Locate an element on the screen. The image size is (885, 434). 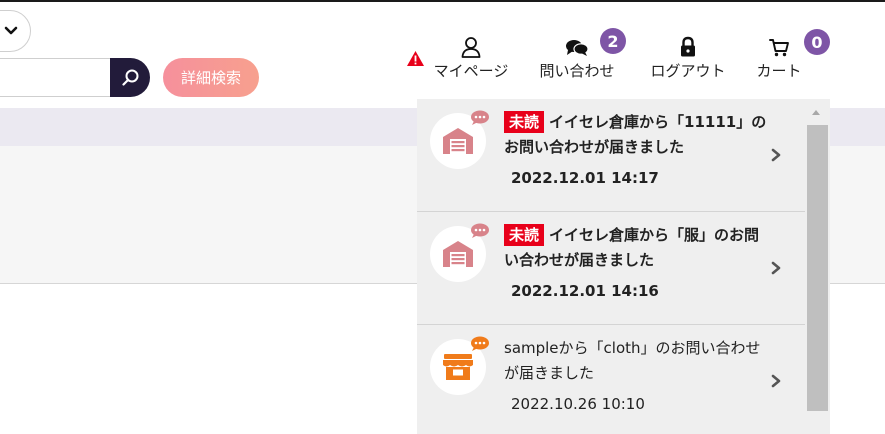
notification-message: 未読 イイセレ倉庫から「服」のお問い合わせが届きました is located at coordinates (636, 248).